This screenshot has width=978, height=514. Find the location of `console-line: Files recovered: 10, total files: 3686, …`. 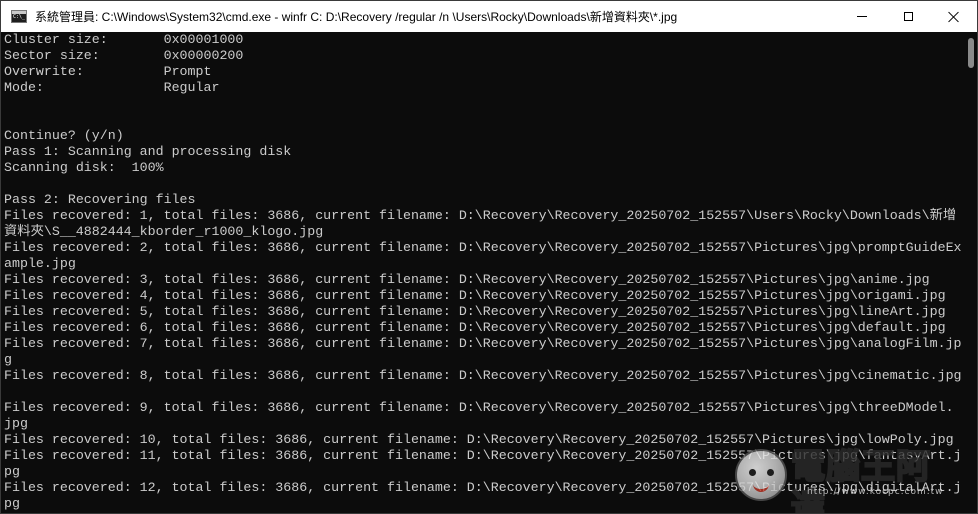

console-line: Files recovered: 10, total files: 3686, … is located at coordinates (479, 439).